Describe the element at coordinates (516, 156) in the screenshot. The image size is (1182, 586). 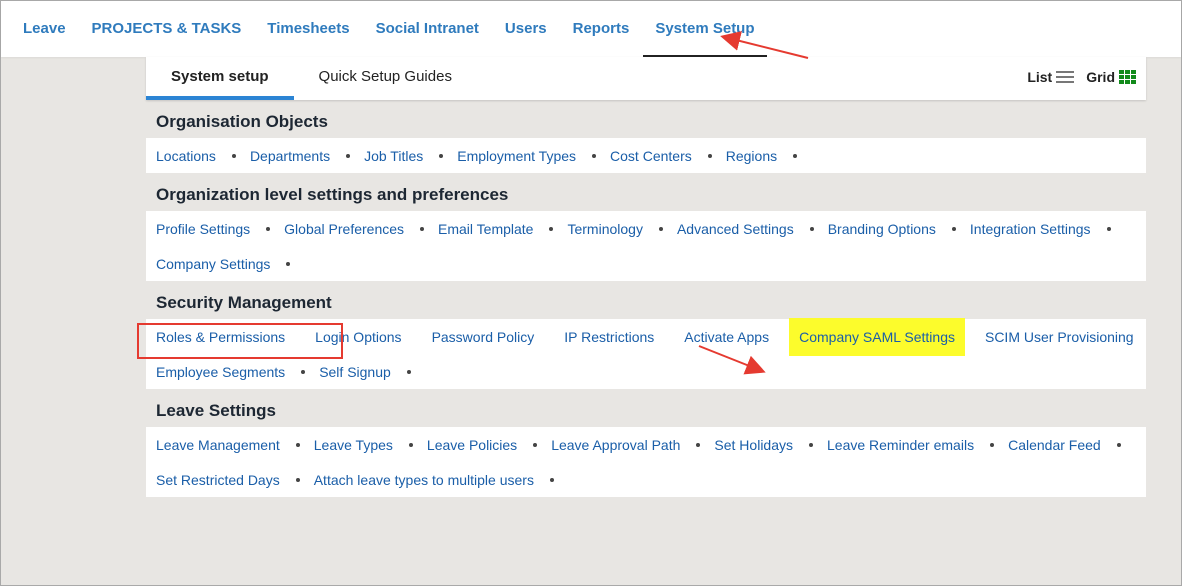
I see `setting-link-employment-types: Employment Types` at that location.